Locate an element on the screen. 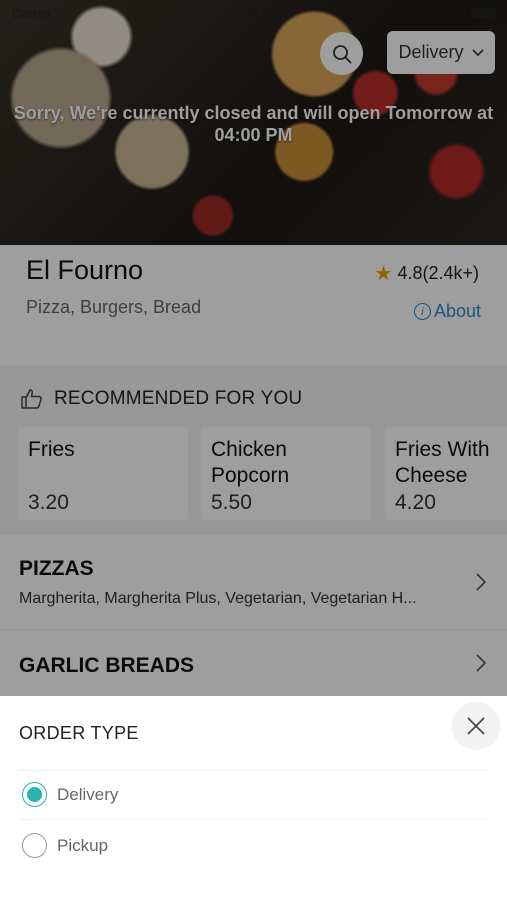  close-button is located at coordinates (476, 726).